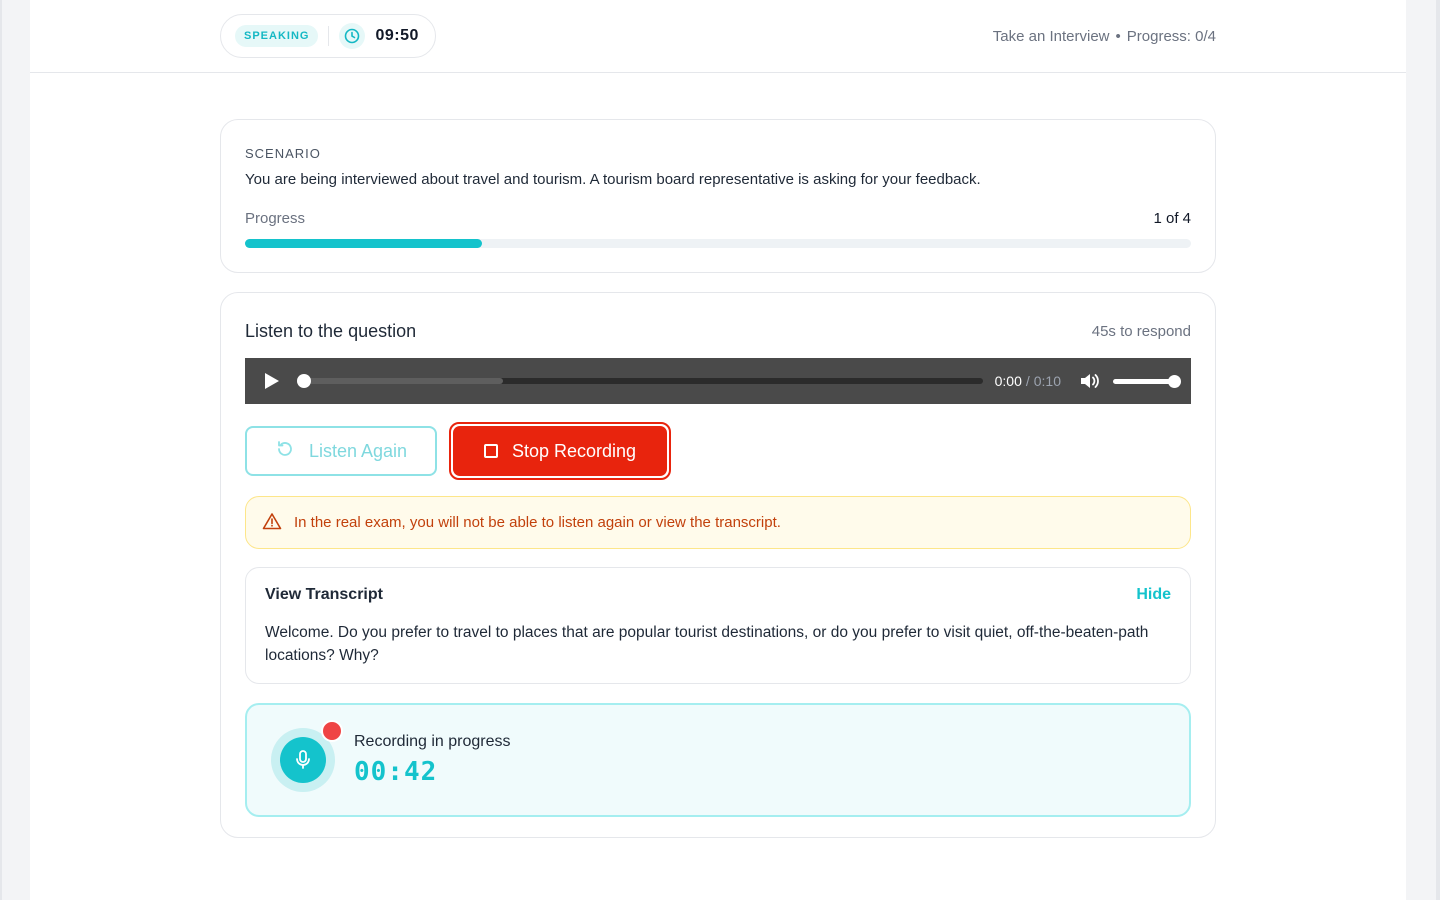 The height and width of the screenshot is (900, 1440). I want to click on volume-handle, so click(1174, 381).